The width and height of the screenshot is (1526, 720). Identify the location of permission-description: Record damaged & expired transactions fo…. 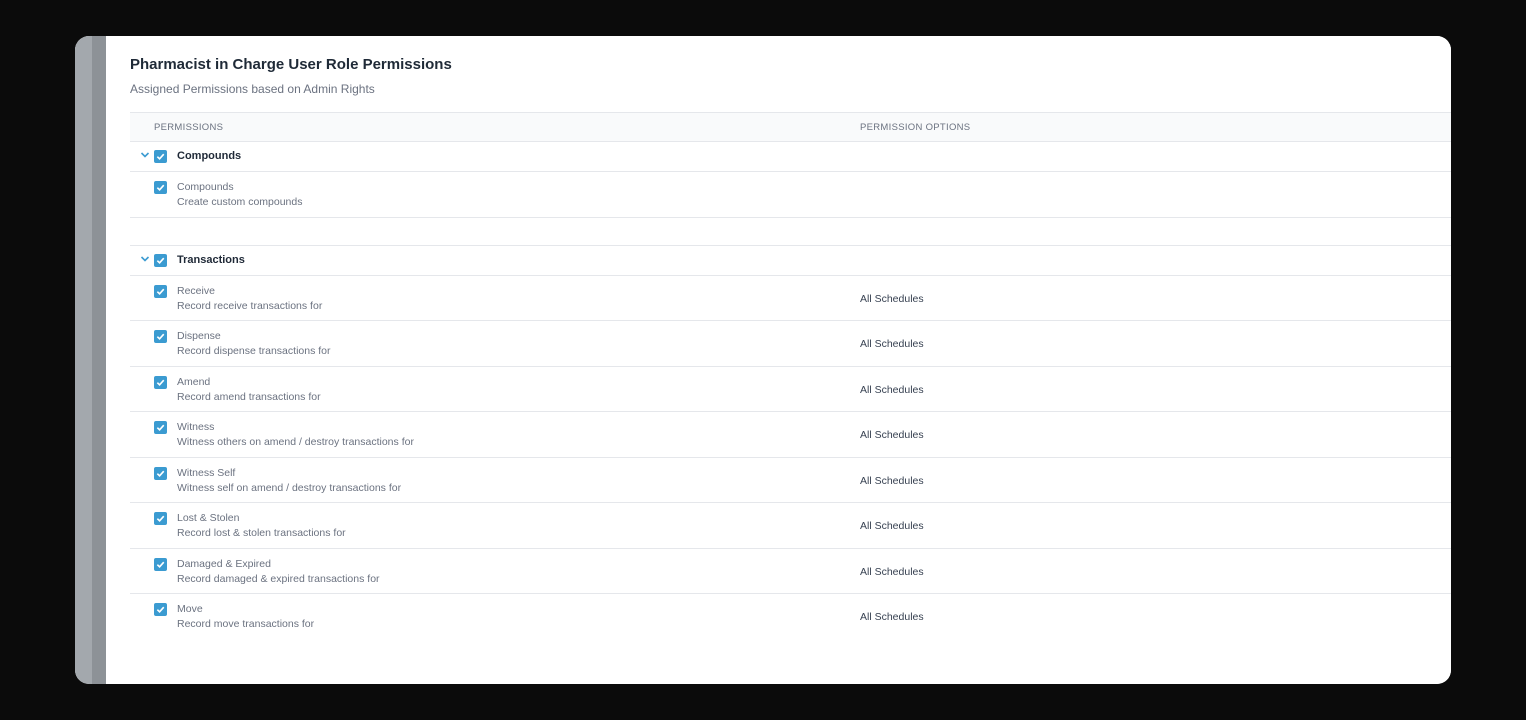
(278, 578).